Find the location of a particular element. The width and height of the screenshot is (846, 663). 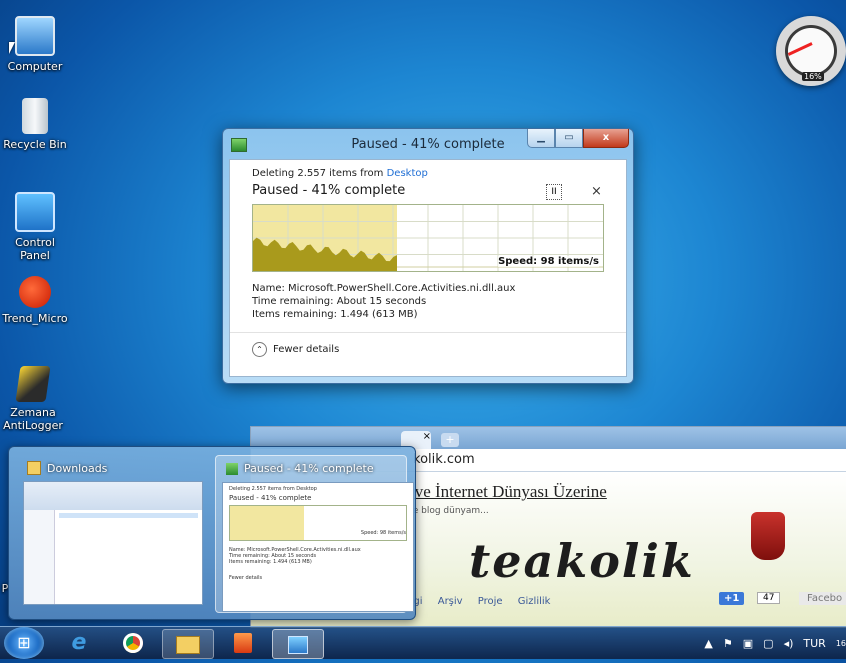

desktop-icon-recycle-bin: Recycle Bin is located at coordinates (35, 124).